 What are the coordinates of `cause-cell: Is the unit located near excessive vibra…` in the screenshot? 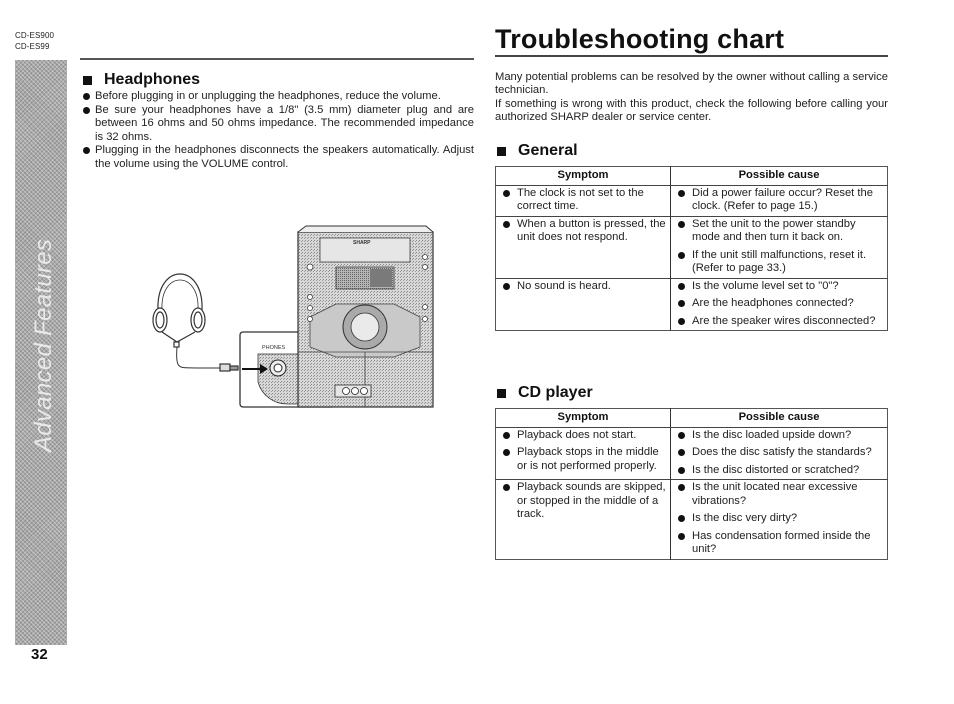 It's located at (779, 519).